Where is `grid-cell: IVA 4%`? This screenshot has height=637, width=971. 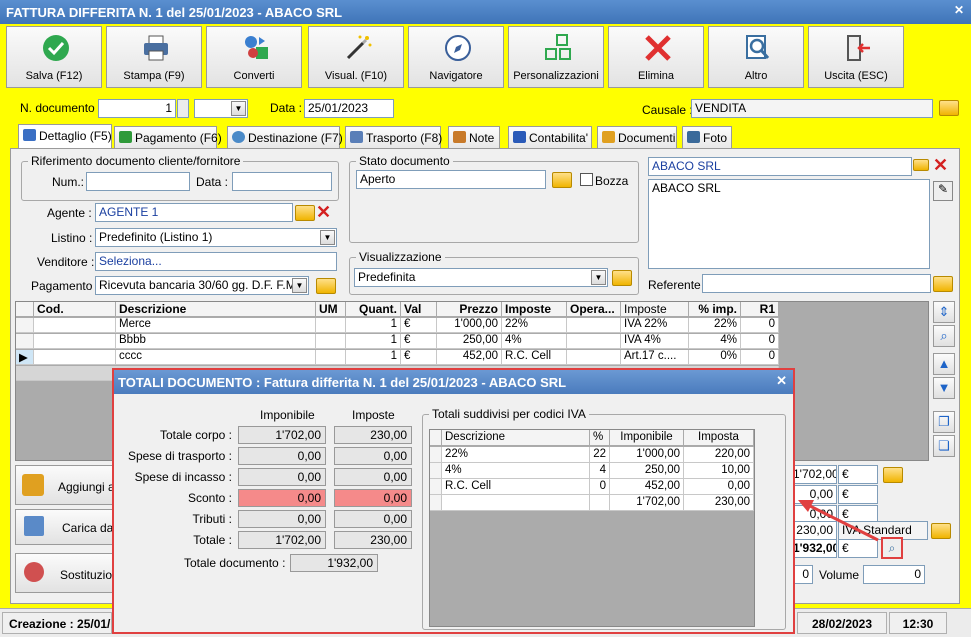 grid-cell: IVA 4% is located at coordinates (655, 341).